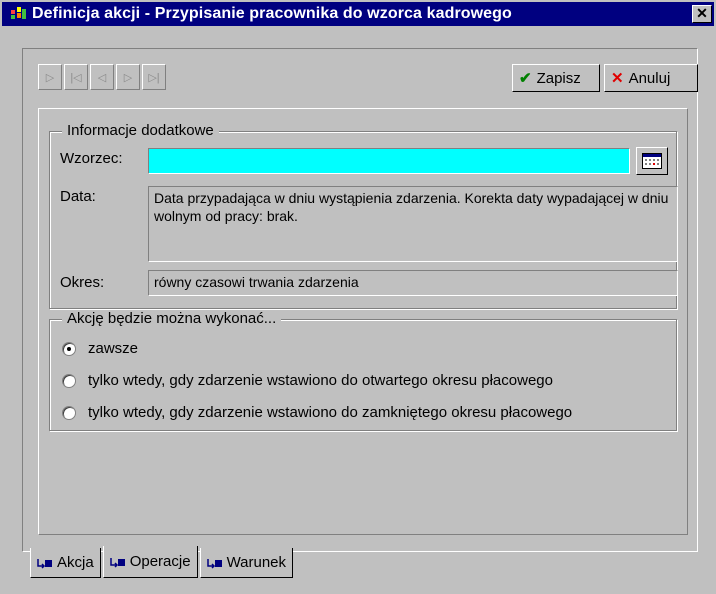  I want to click on next-record-icon: ▷, so click(128, 77).